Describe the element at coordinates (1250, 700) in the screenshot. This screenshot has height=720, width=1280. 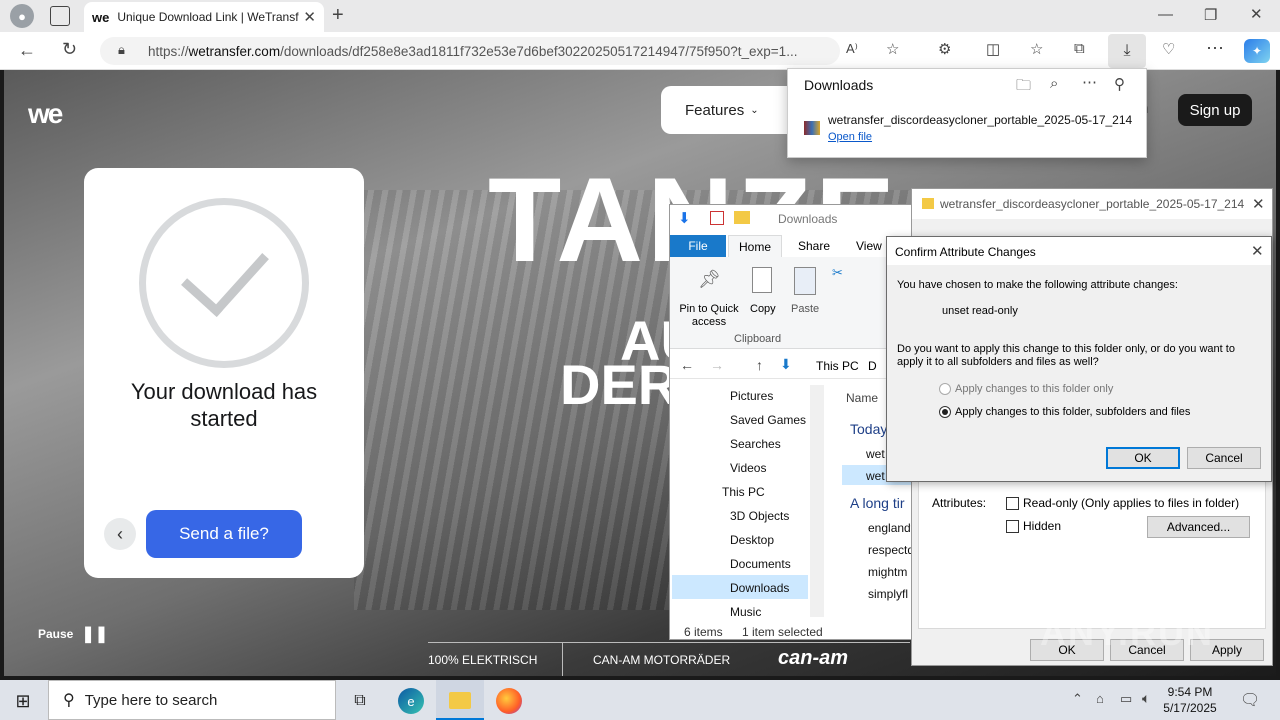
I see `notifications-icon: 🗨︎` at that location.